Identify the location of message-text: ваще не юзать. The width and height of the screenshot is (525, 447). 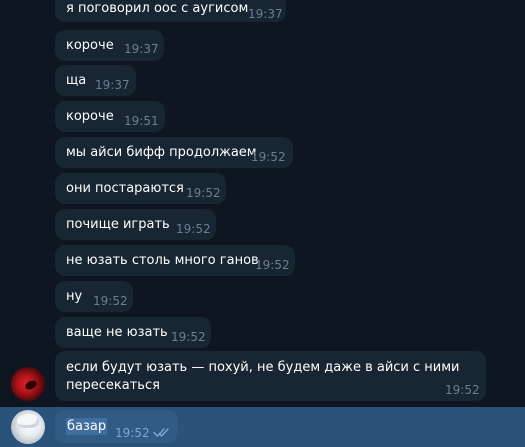
(117, 332).